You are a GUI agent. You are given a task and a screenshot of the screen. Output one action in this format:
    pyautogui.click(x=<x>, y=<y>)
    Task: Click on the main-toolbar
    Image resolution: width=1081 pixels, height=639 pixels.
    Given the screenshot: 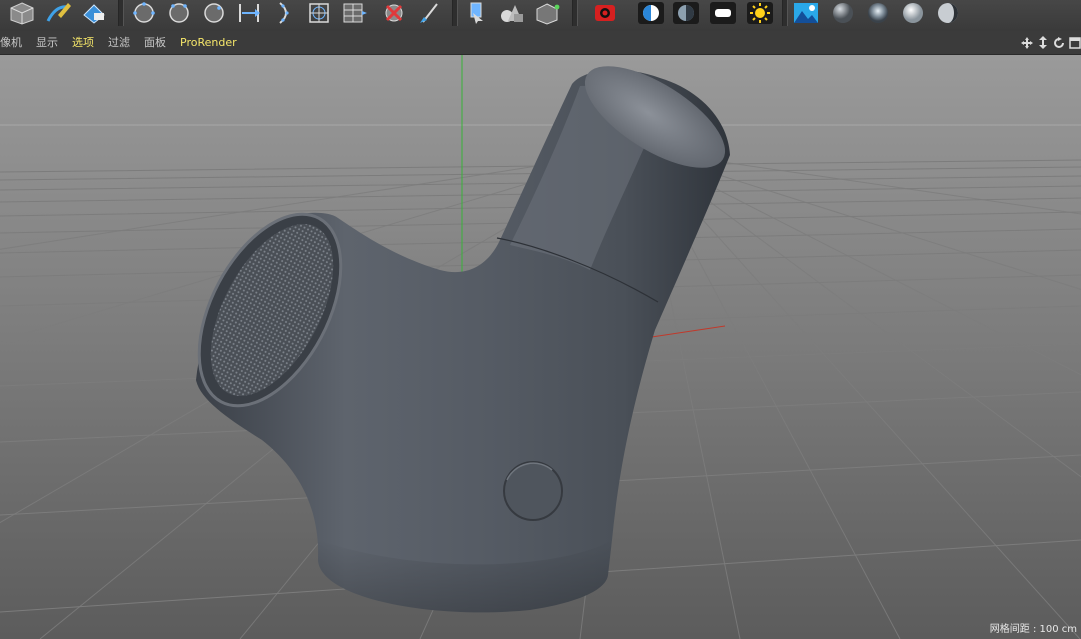 What is the action you would take?
    pyautogui.click(x=540, y=16)
    